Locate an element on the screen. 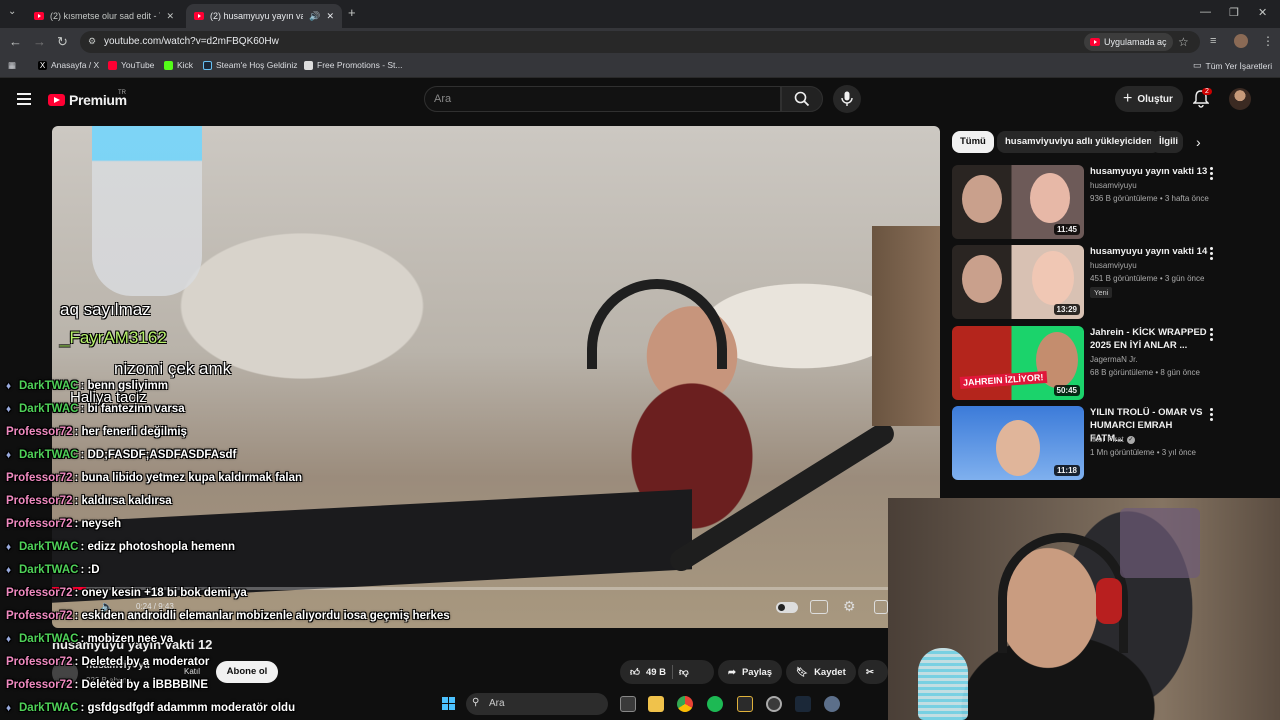 The width and height of the screenshot is (1280, 720). save-button: 🔖︎ Kaydet is located at coordinates (821, 672).